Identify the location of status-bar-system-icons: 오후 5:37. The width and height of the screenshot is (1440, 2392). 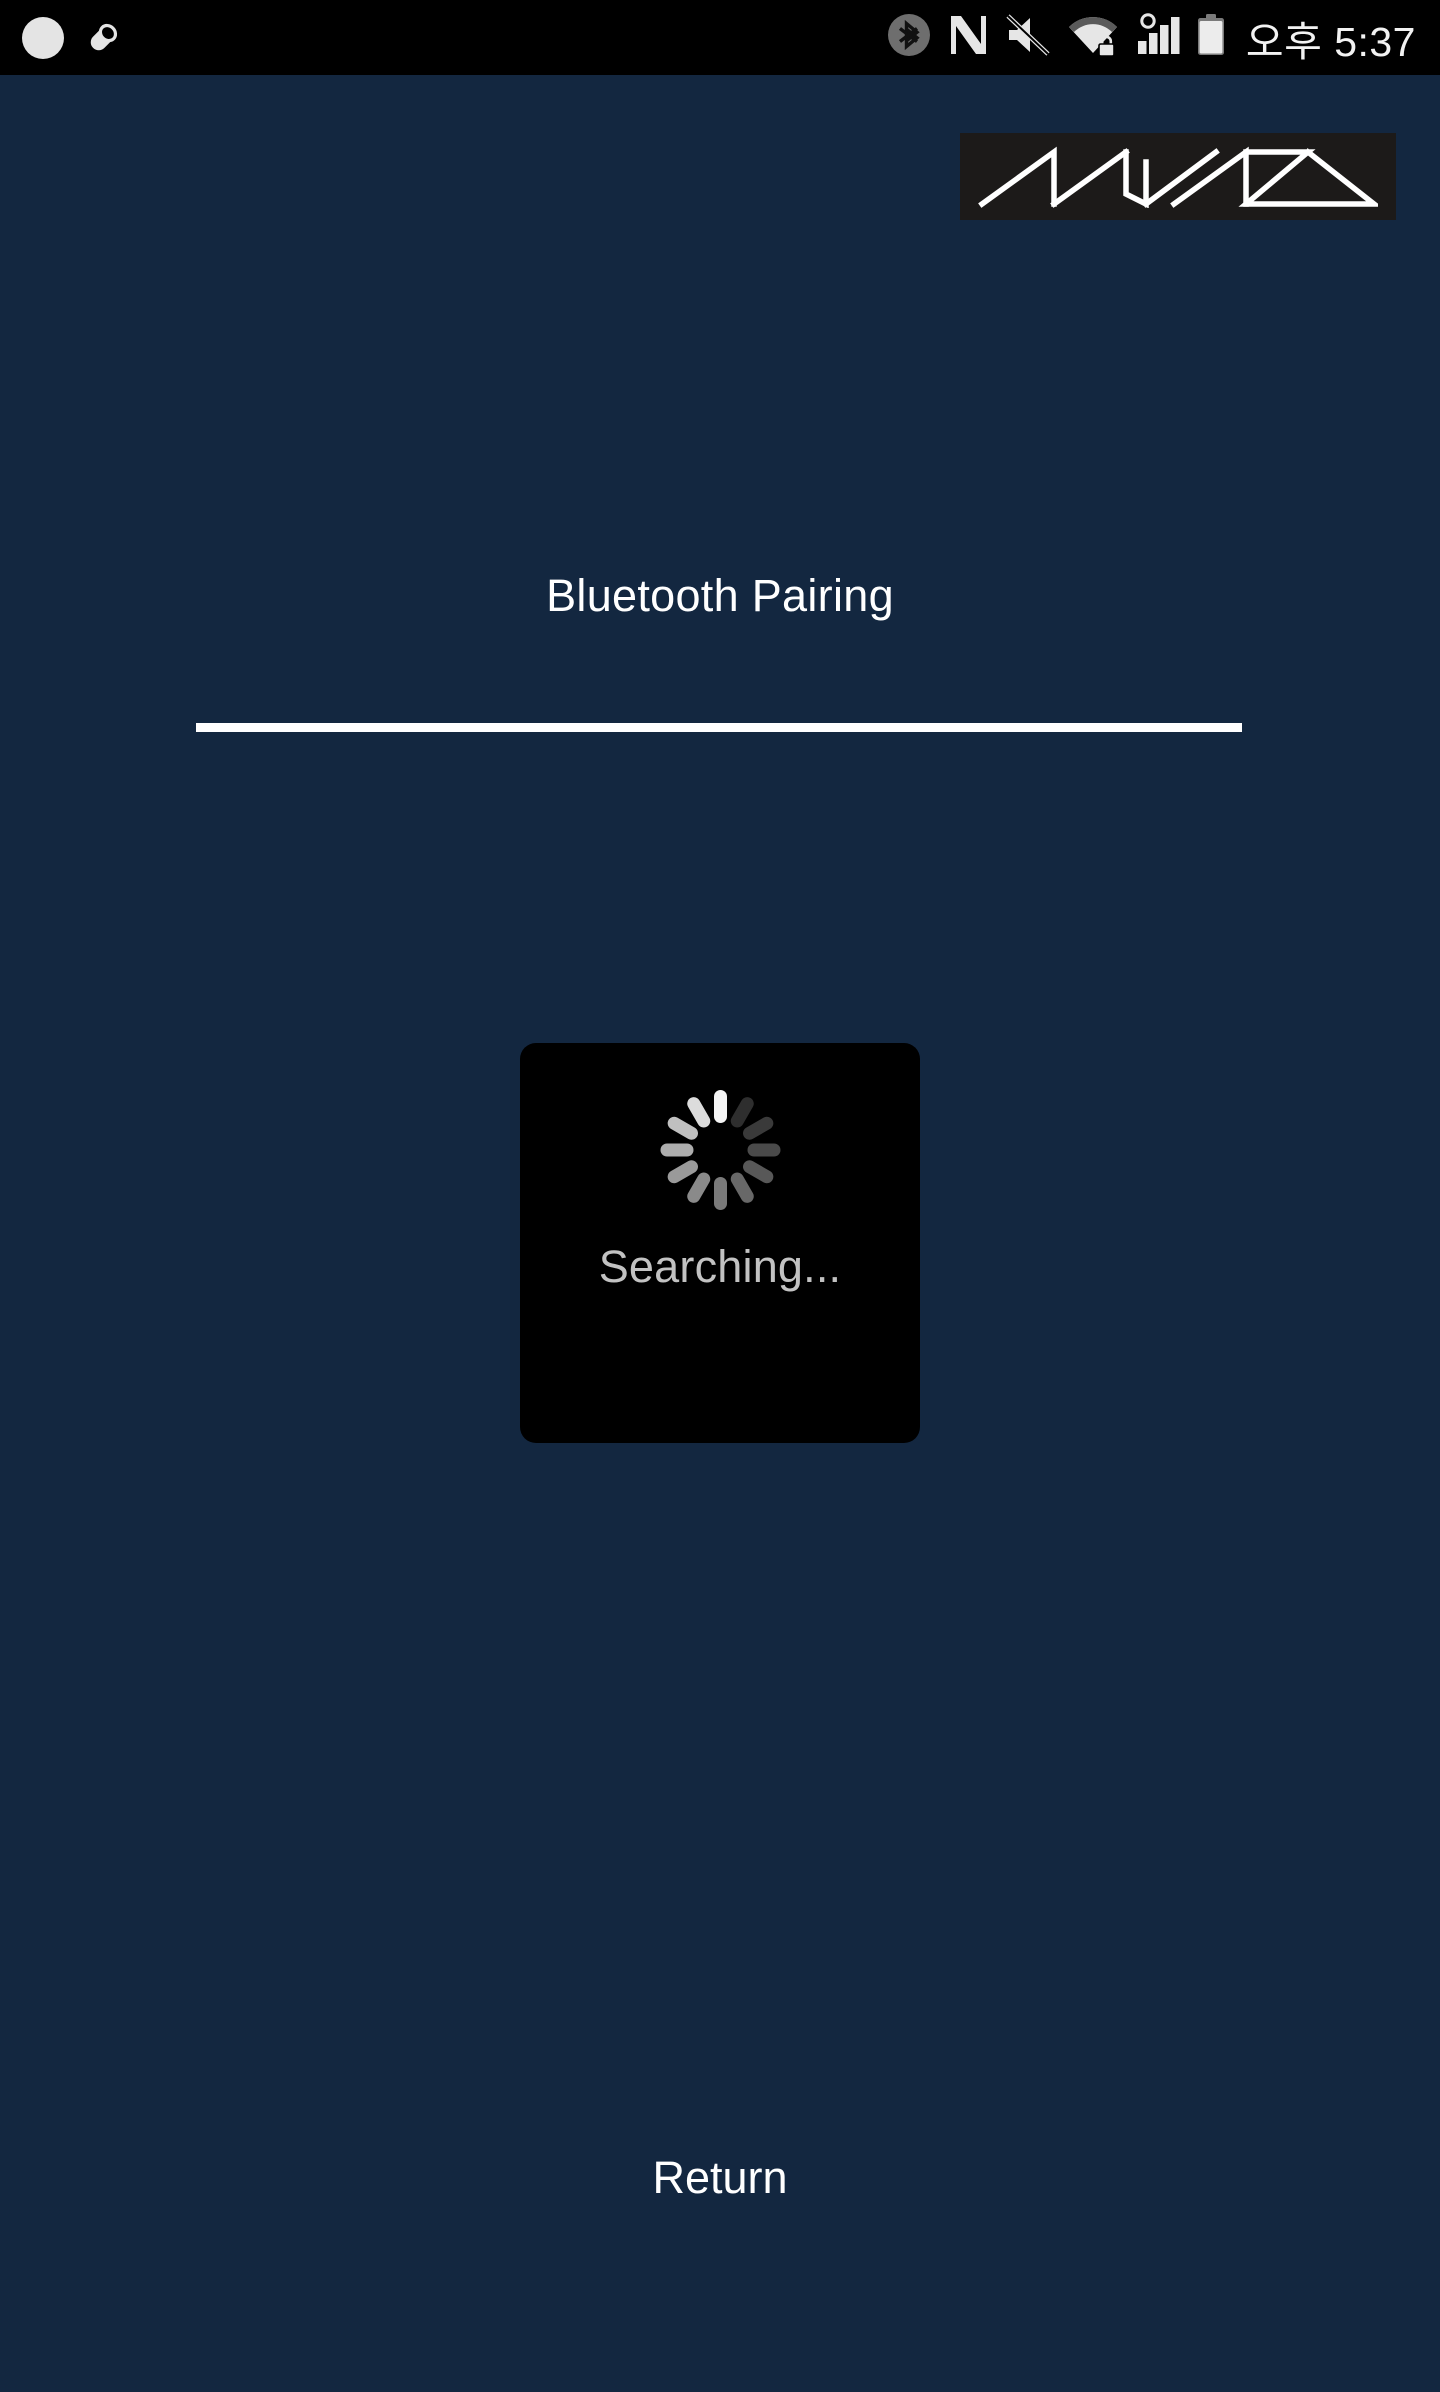
(1151, 38).